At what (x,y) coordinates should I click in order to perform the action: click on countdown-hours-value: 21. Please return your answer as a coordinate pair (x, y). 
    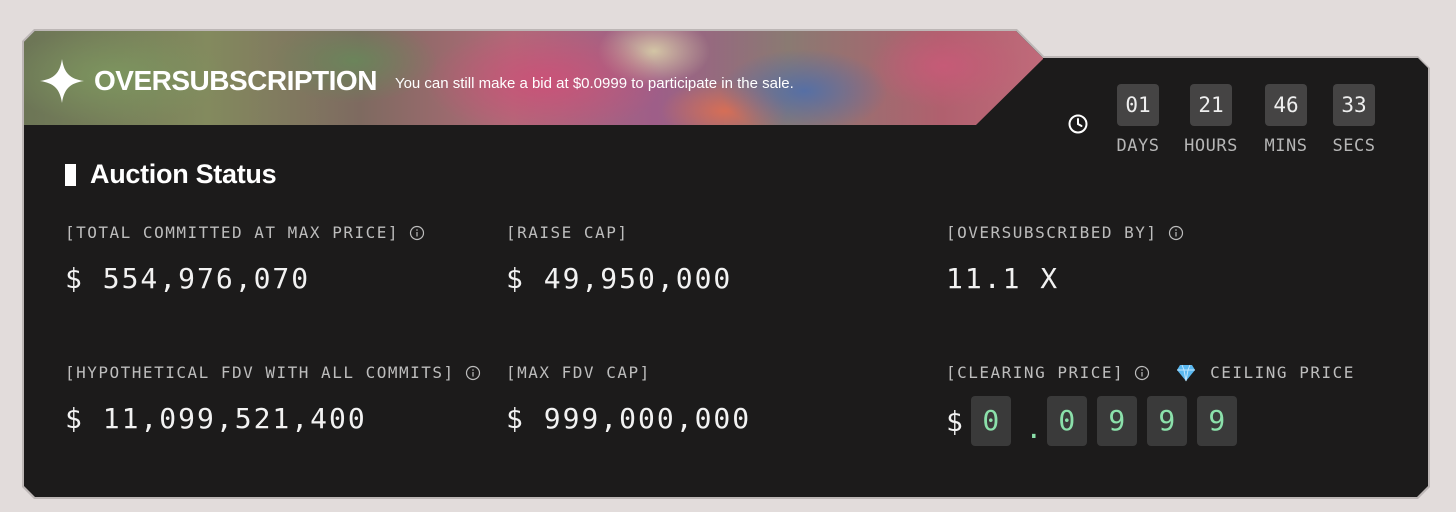
    Looking at the image, I should click on (1211, 105).